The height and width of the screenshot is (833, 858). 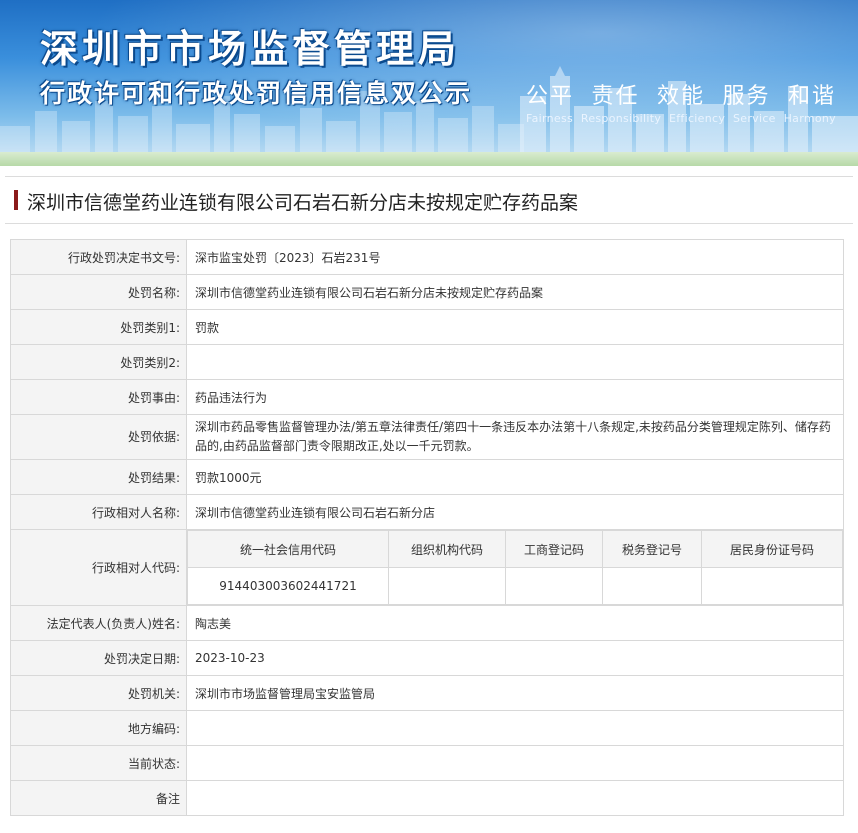 What do you see at coordinates (250, 49) in the screenshot?
I see `site-title: 深圳市市场监督管理局` at bounding box center [250, 49].